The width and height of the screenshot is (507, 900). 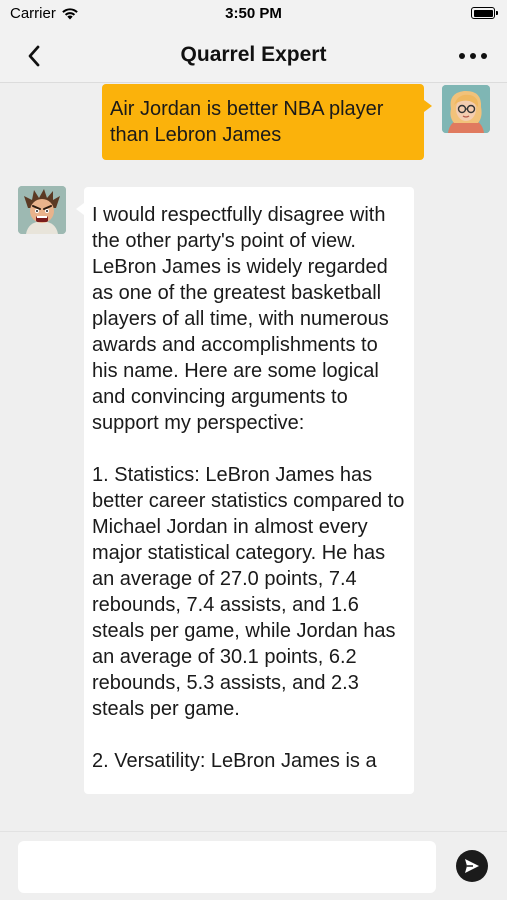 I want to click on page-title: Quarrel Expert, so click(x=253, y=54).